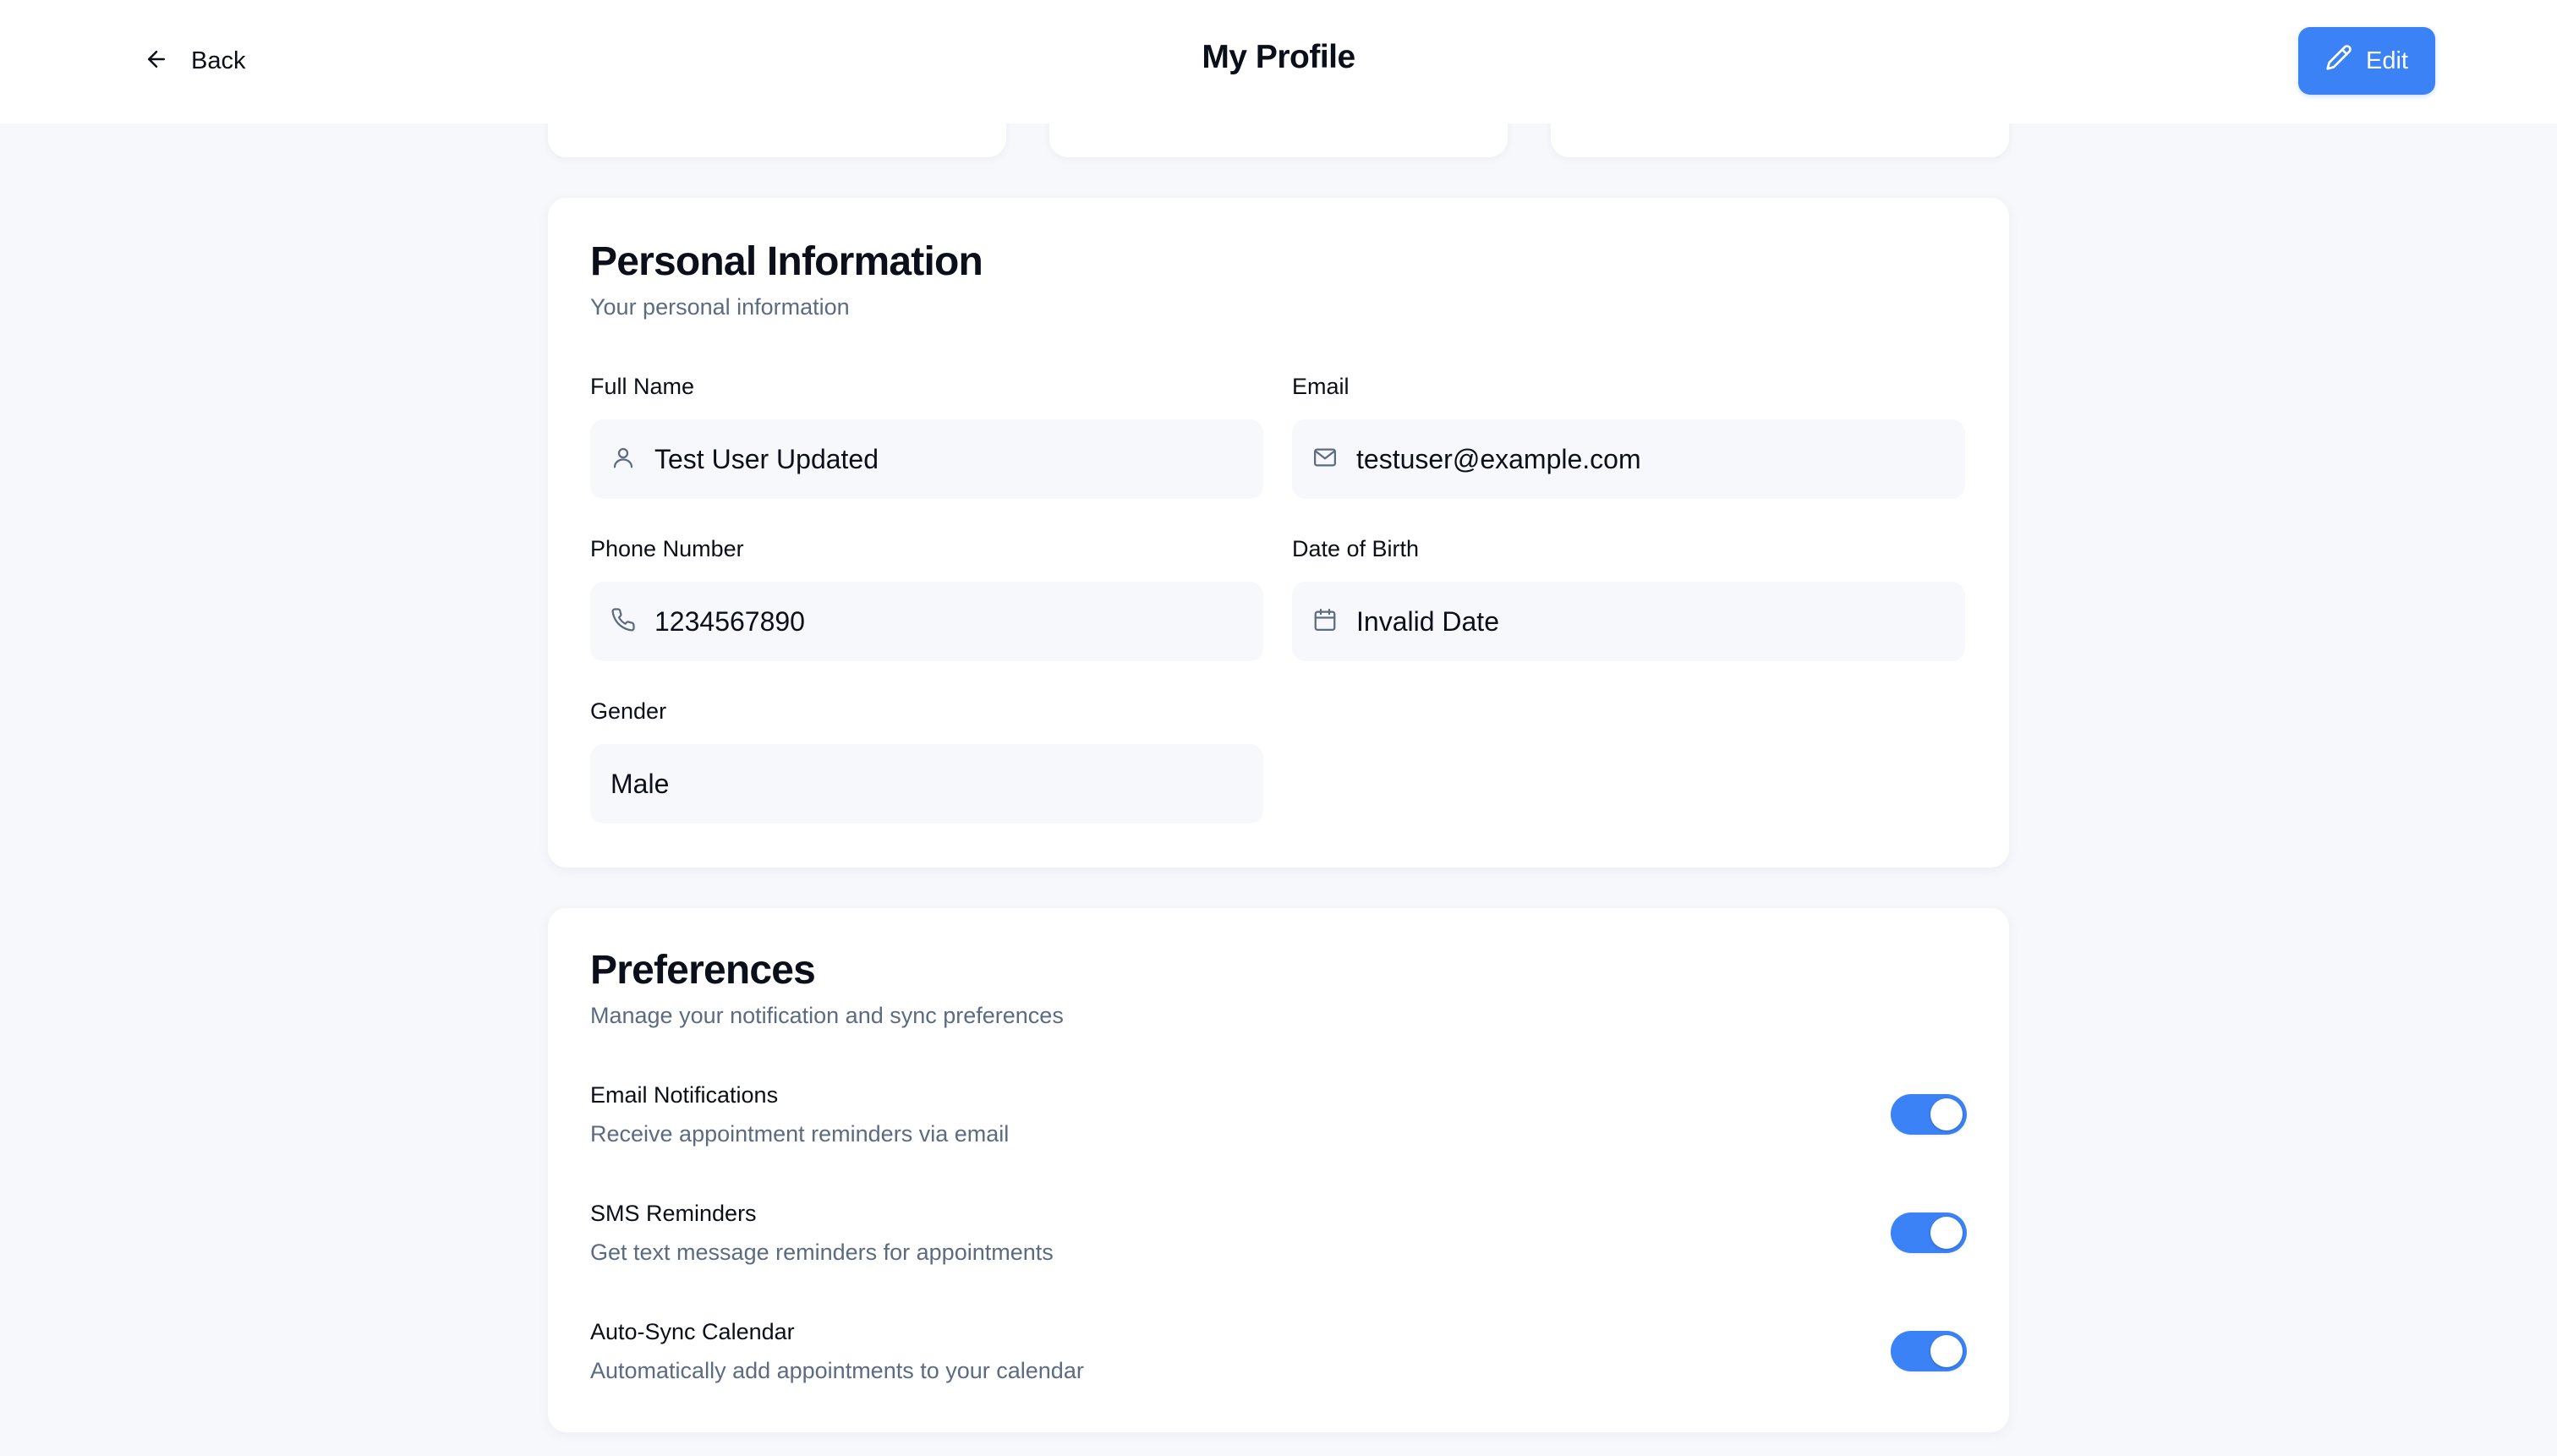 The image size is (2557, 1456). Describe the element at coordinates (1321, 386) in the screenshot. I see `email-label: Email` at that location.